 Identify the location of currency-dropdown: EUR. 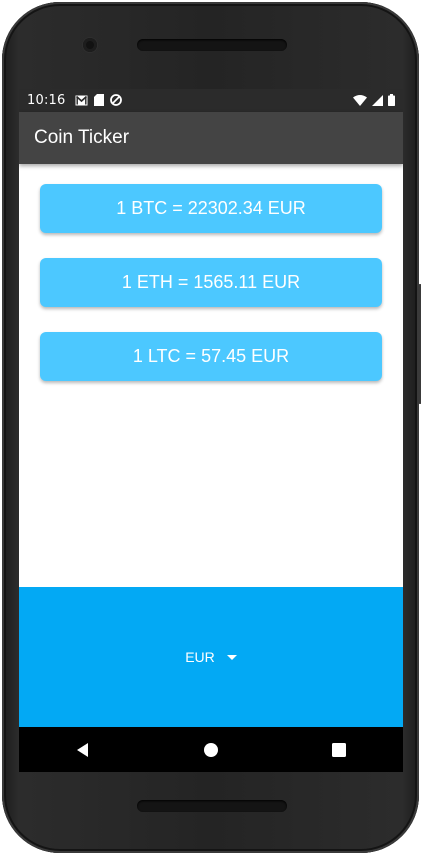
(211, 657).